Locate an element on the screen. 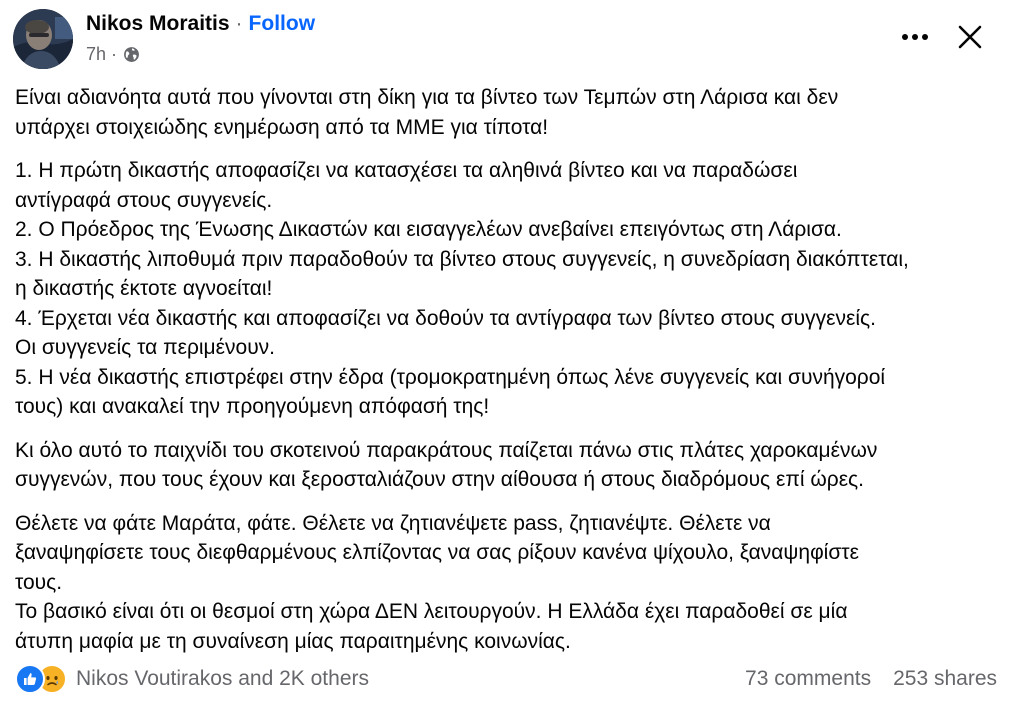 The width and height of the screenshot is (1015, 702). close-button is located at coordinates (970, 37).